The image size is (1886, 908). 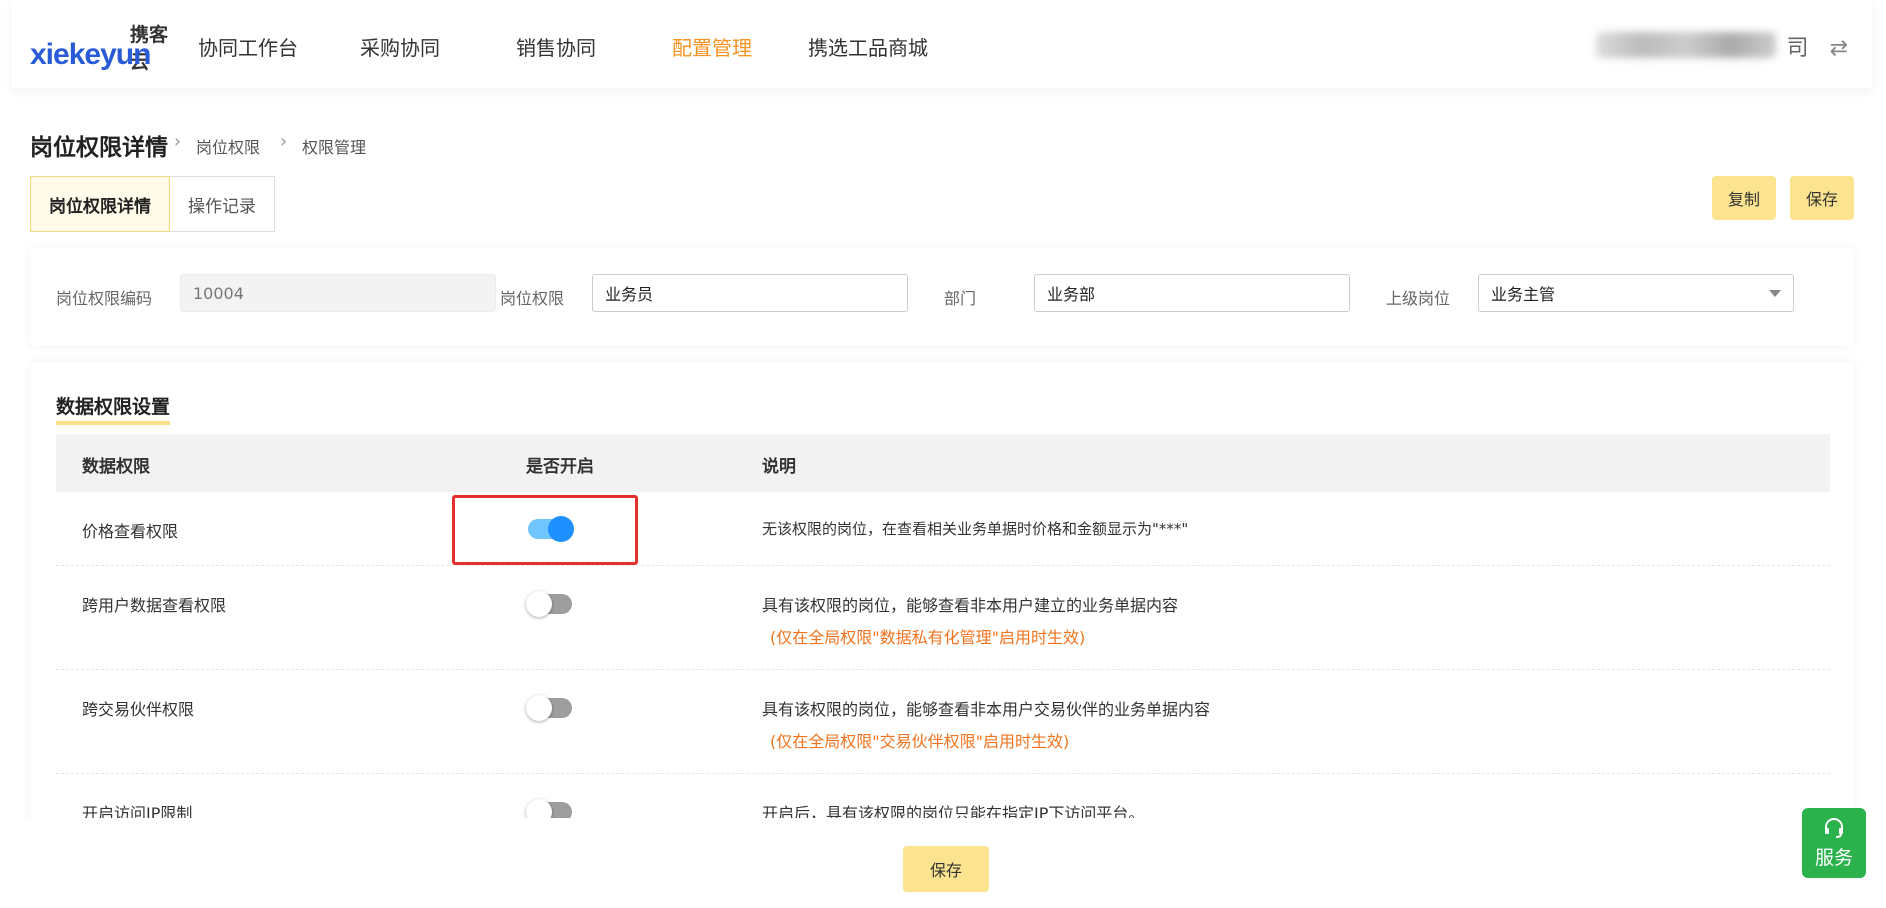 I want to click on header-permission: 数据权限, so click(x=116, y=467).